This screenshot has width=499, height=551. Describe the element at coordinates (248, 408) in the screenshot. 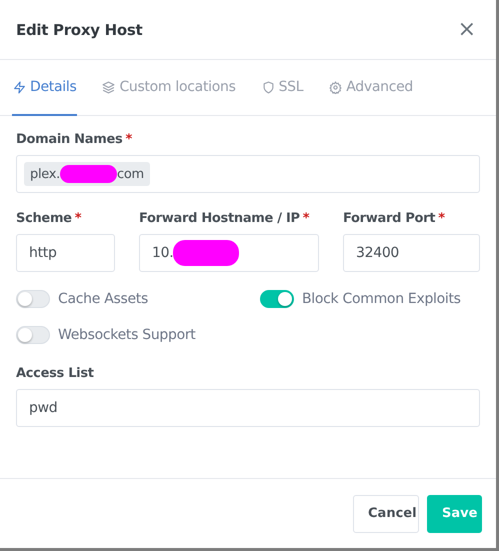

I see `access-list-field: pwd` at that location.